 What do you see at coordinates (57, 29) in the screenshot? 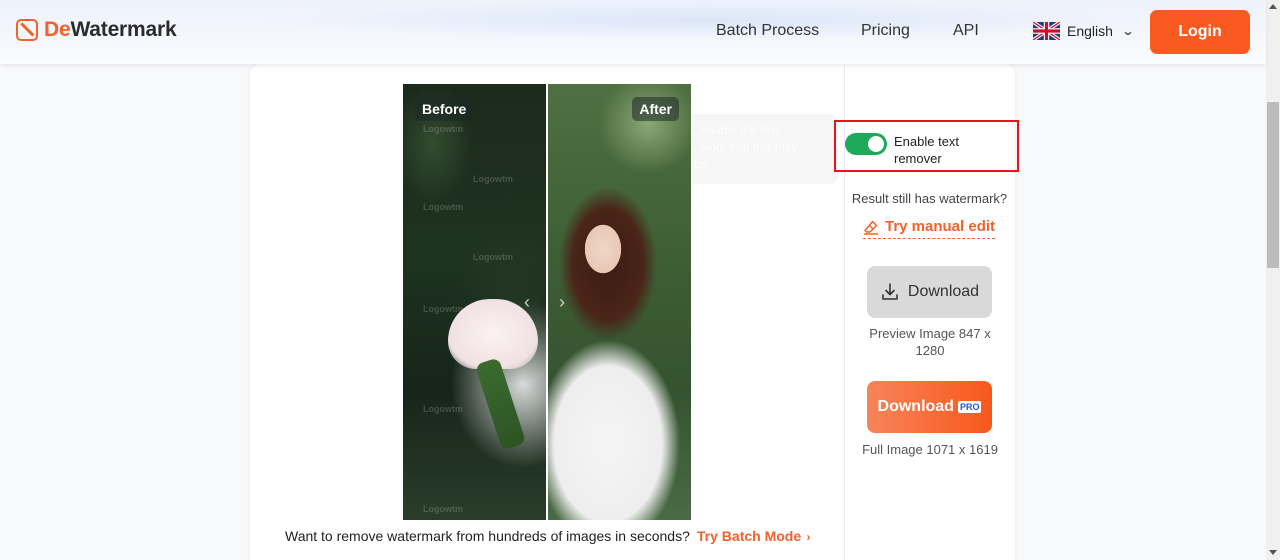
I see `logo-prefix: De` at bounding box center [57, 29].